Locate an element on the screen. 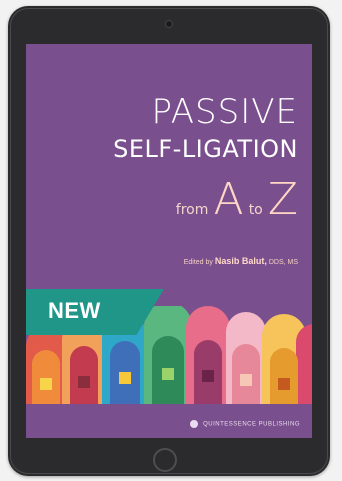 This screenshot has height=481, width=342. publisher-imprint: QUINTESSENCE PUBLISHING is located at coordinates (244, 424).